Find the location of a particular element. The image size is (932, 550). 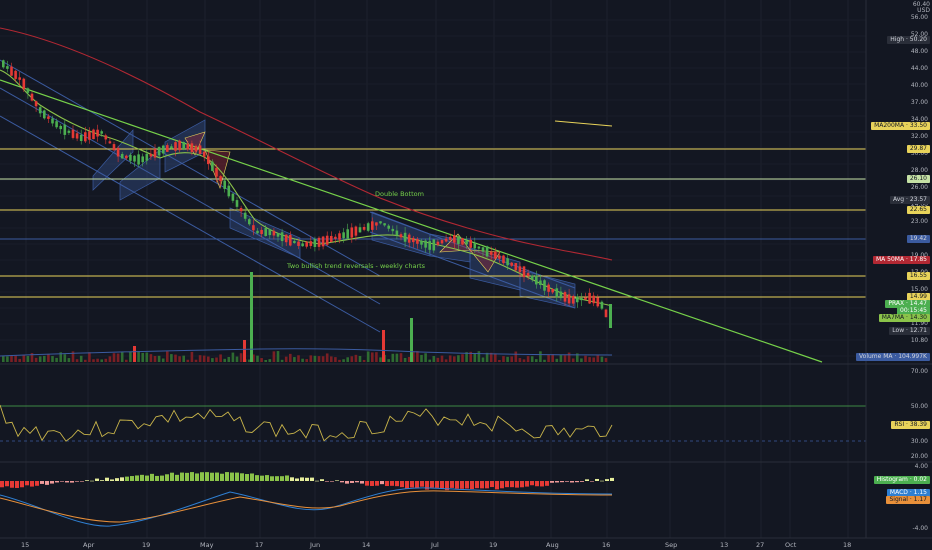

price-label: High · 50.20 is located at coordinates (908, 40).